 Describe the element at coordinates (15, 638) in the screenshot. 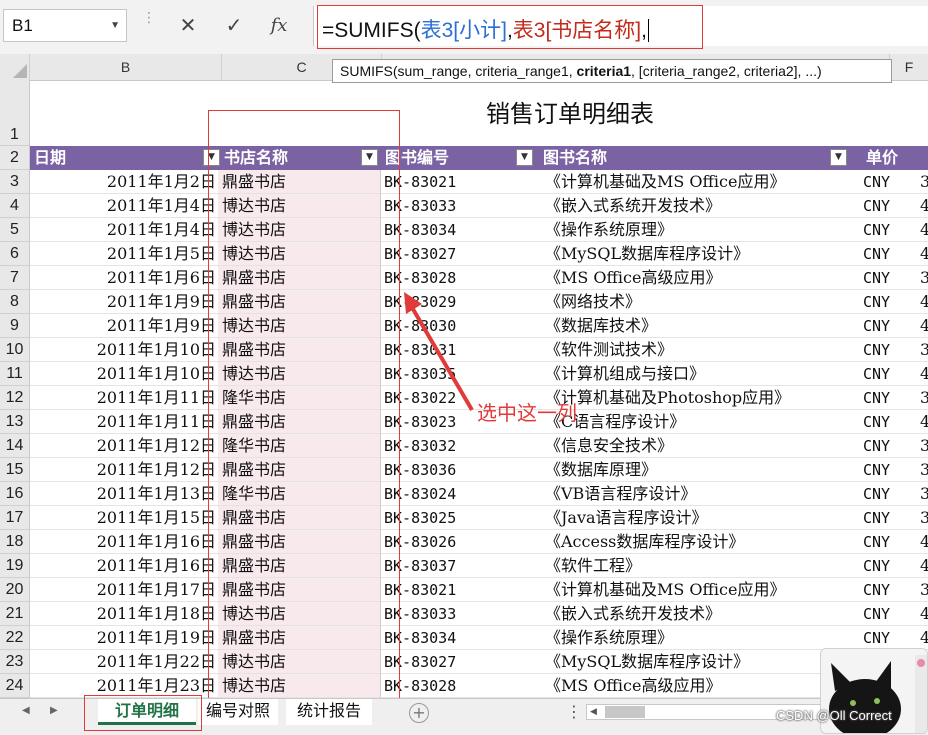

I see `row-header: 22` at that location.